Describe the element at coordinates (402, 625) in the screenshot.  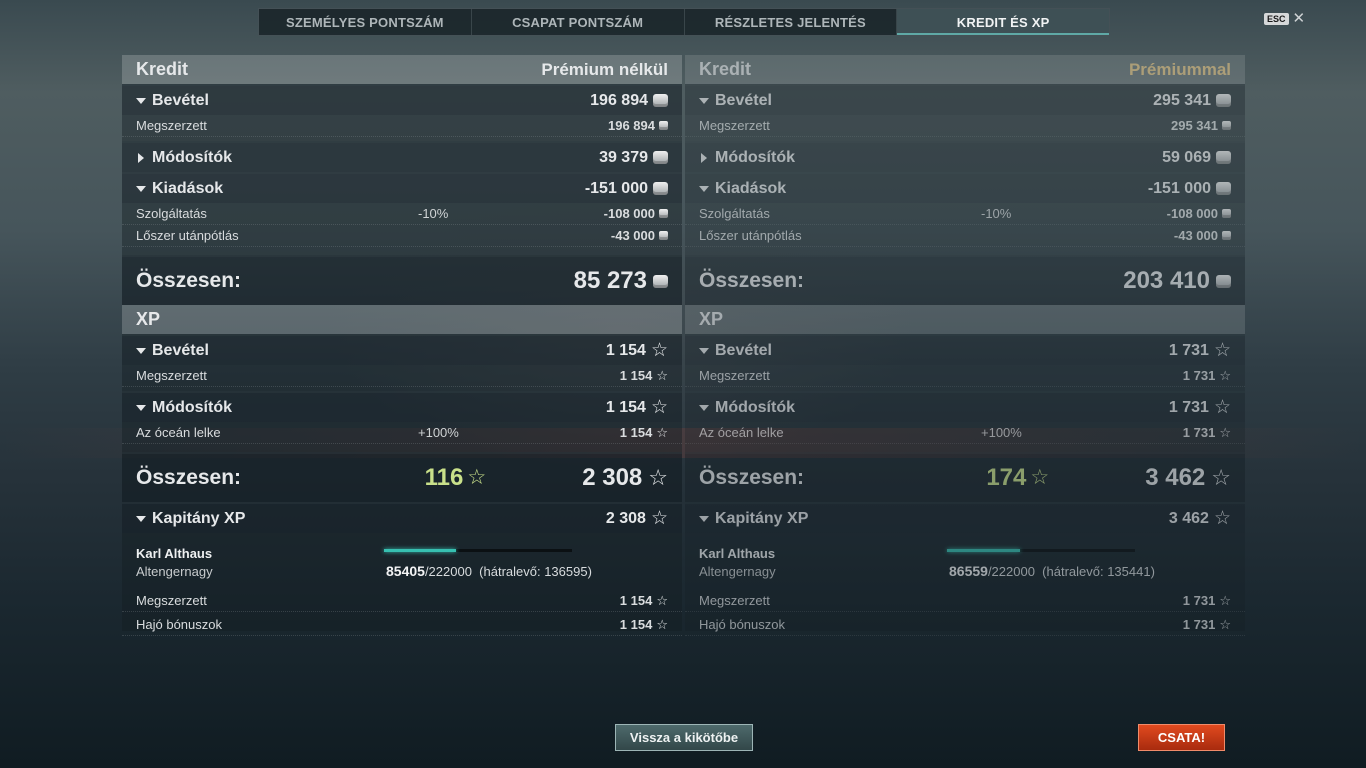
I see `ship-bonus-row: Hajó bónuszok 1 154 ☆` at that location.